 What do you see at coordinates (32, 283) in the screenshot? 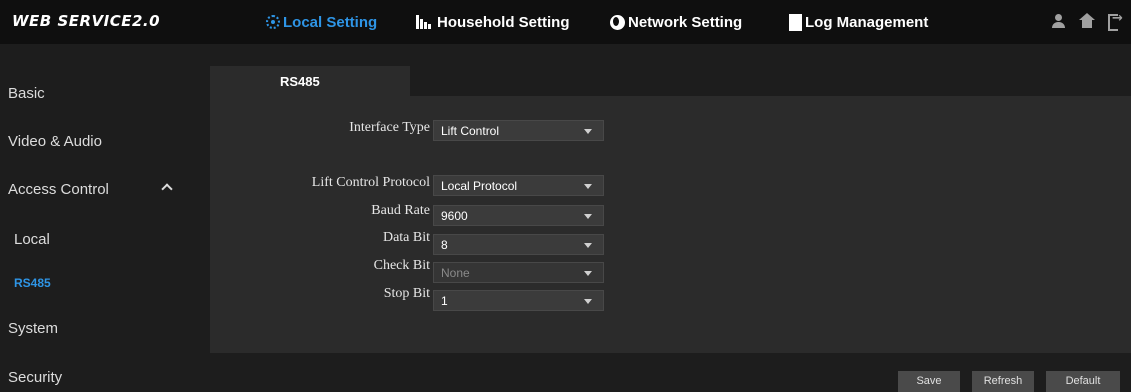
I see `sidebar-item-rs485: RS485` at bounding box center [32, 283].